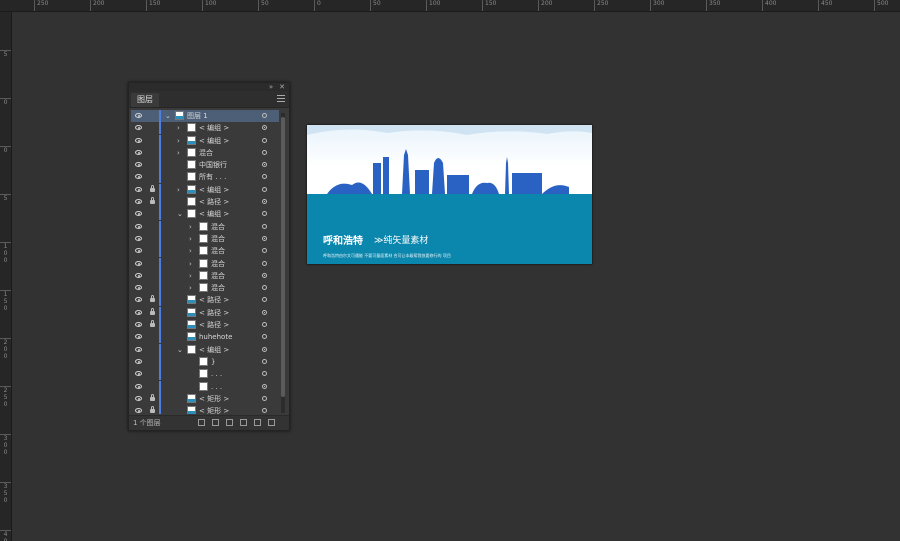 The width and height of the screenshot is (900, 541). I want to click on new-sublayer-icon, so click(243, 422).